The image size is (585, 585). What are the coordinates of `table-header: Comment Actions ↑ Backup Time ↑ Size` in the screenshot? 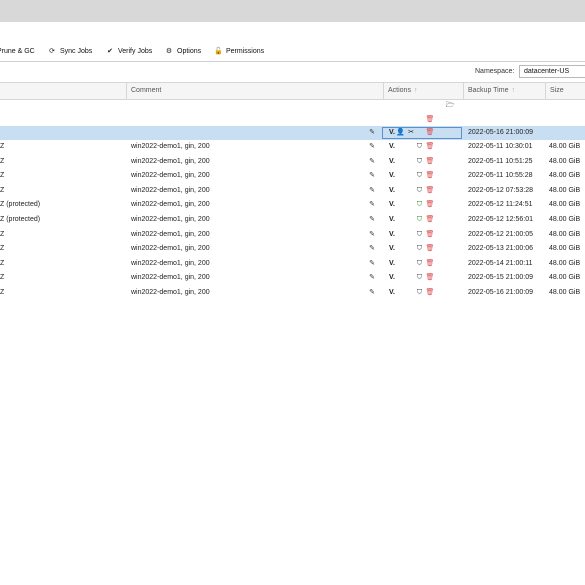 It's located at (292, 91).